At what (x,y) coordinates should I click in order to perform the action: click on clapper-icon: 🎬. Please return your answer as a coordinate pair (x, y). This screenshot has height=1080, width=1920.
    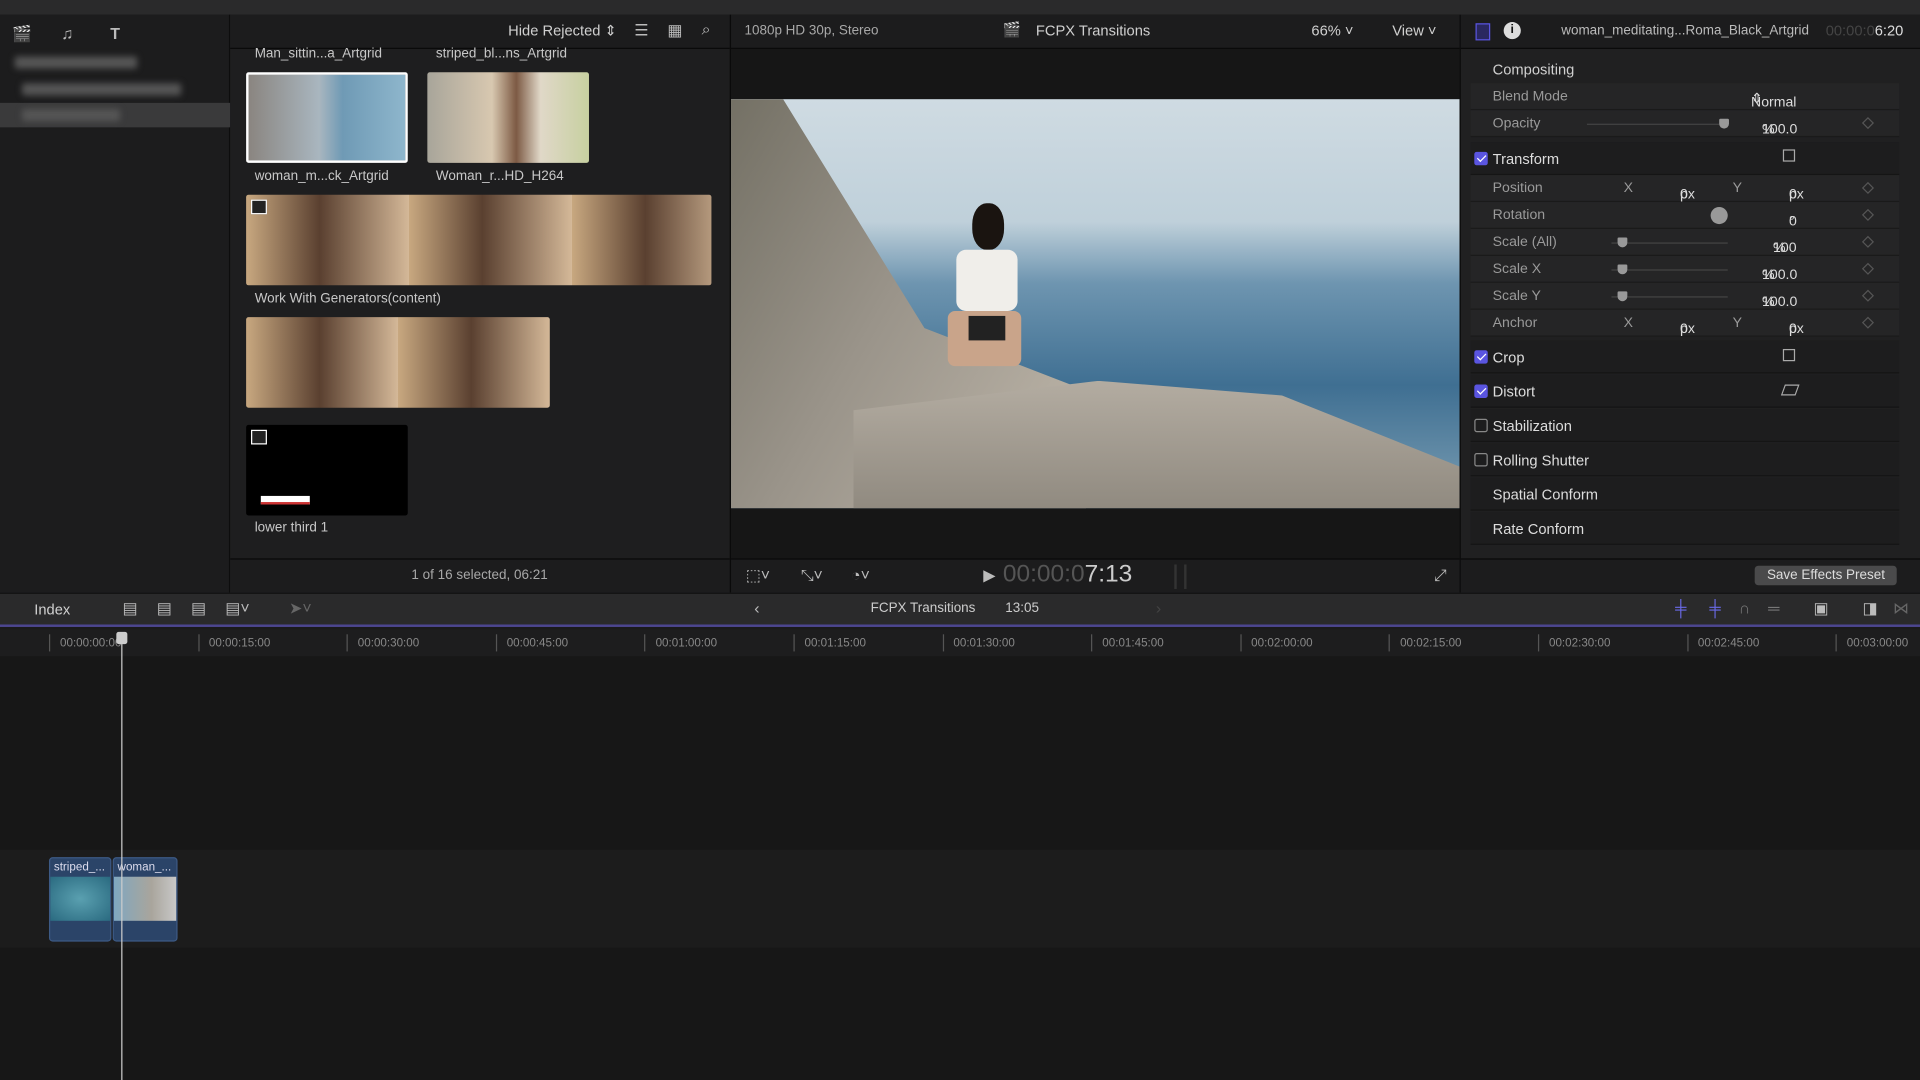
    Looking at the image, I should click on (1012, 29).